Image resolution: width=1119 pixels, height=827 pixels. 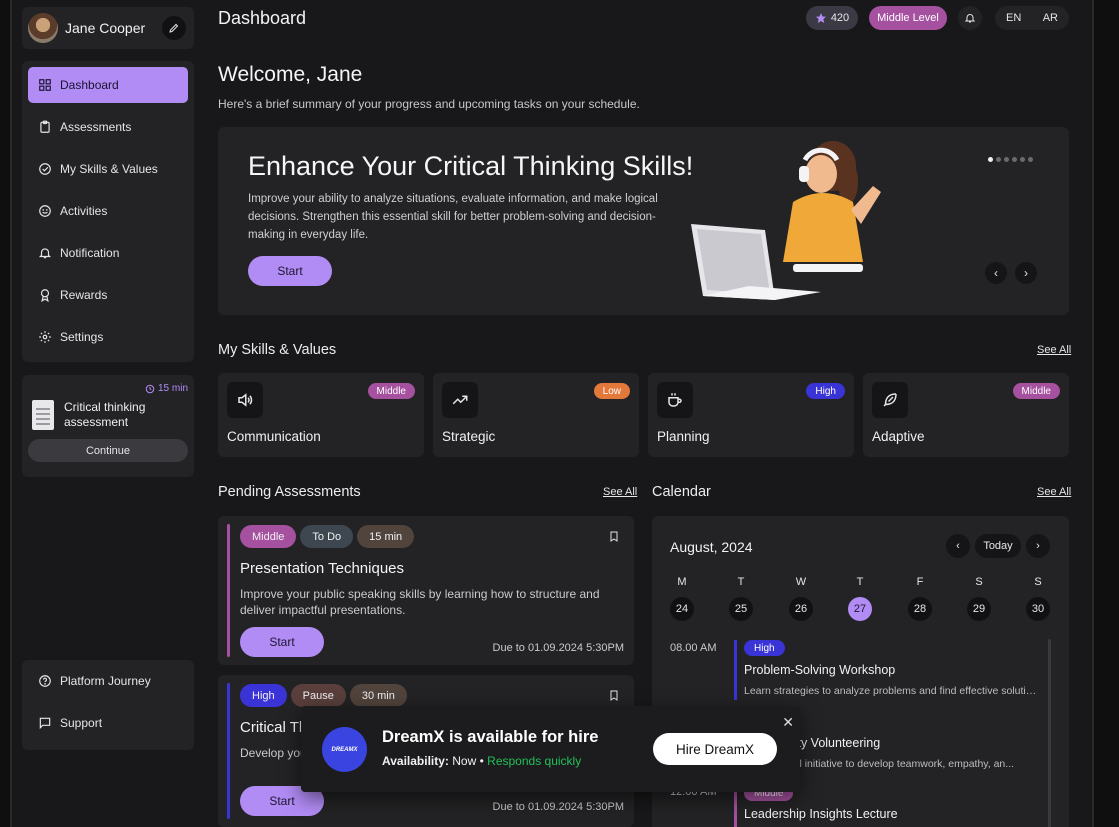 What do you see at coordinates (490, 737) in the screenshot?
I see `toast-title: DreamX is available for hire` at bounding box center [490, 737].